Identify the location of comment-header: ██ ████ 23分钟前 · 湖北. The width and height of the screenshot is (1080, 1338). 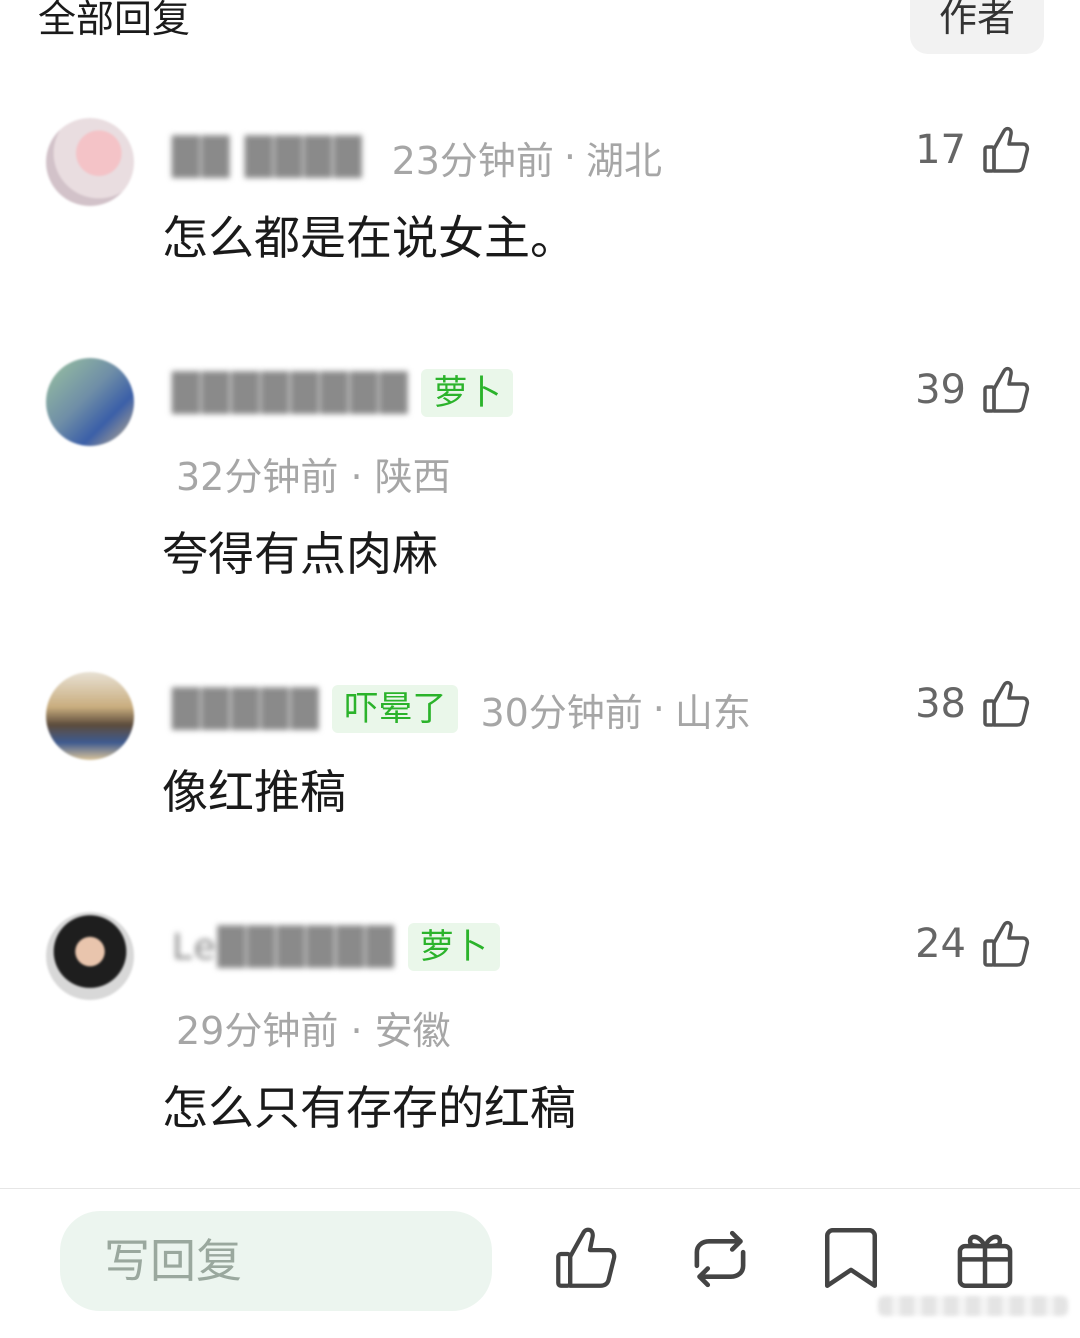
(417, 157).